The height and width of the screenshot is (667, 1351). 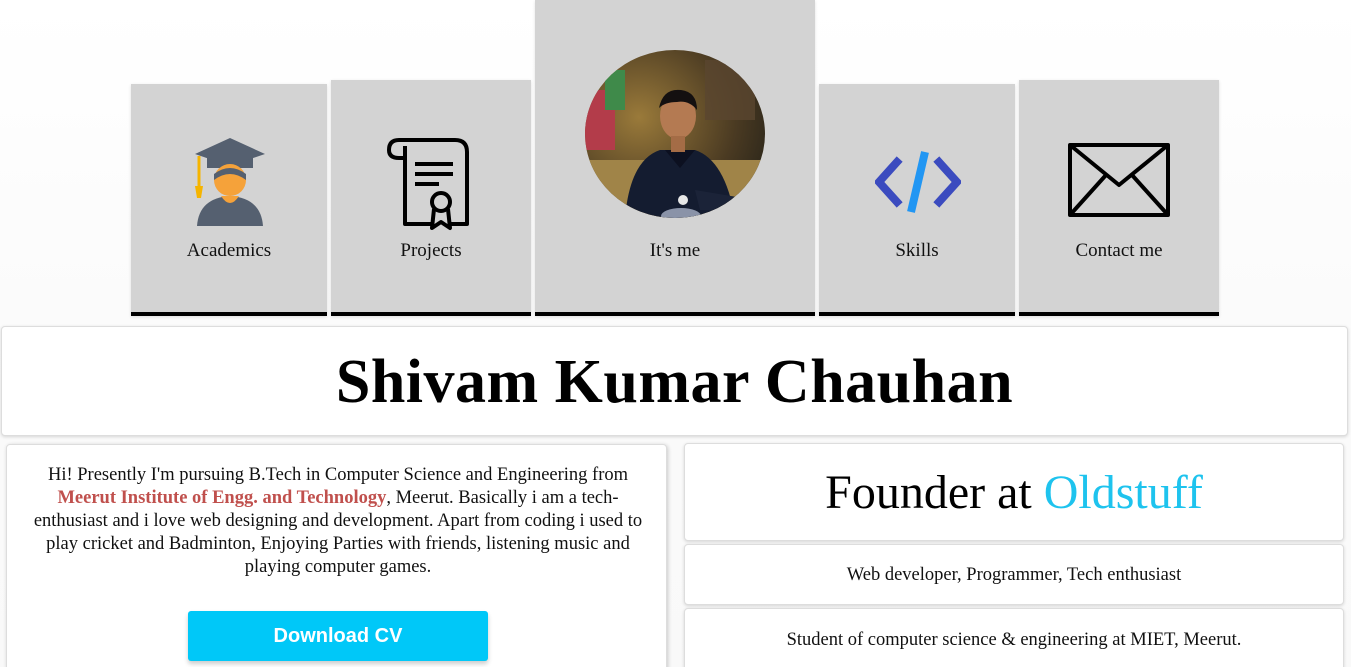 I want to click on nav-tile-skills: Skills, so click(x=917, y=200).